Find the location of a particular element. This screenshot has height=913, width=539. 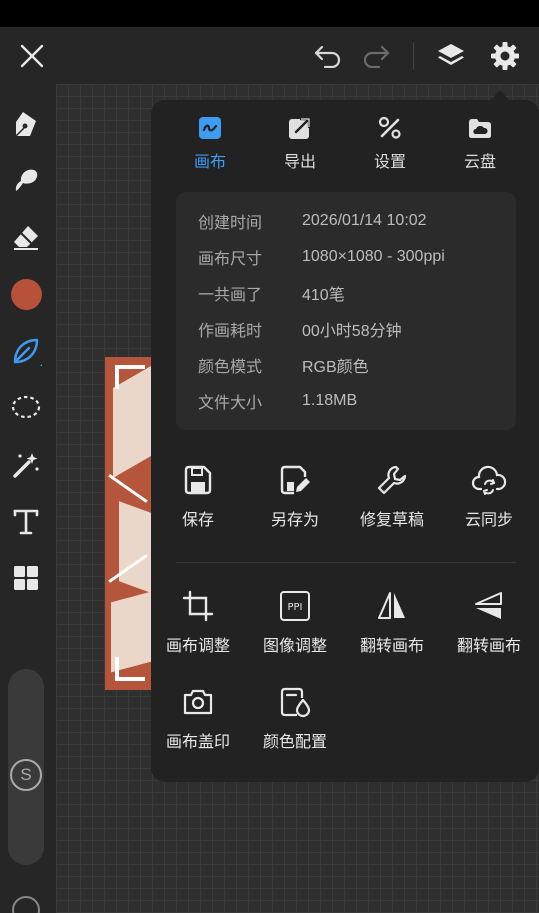

settings-gear-icon is located at coordinates (505, 56).